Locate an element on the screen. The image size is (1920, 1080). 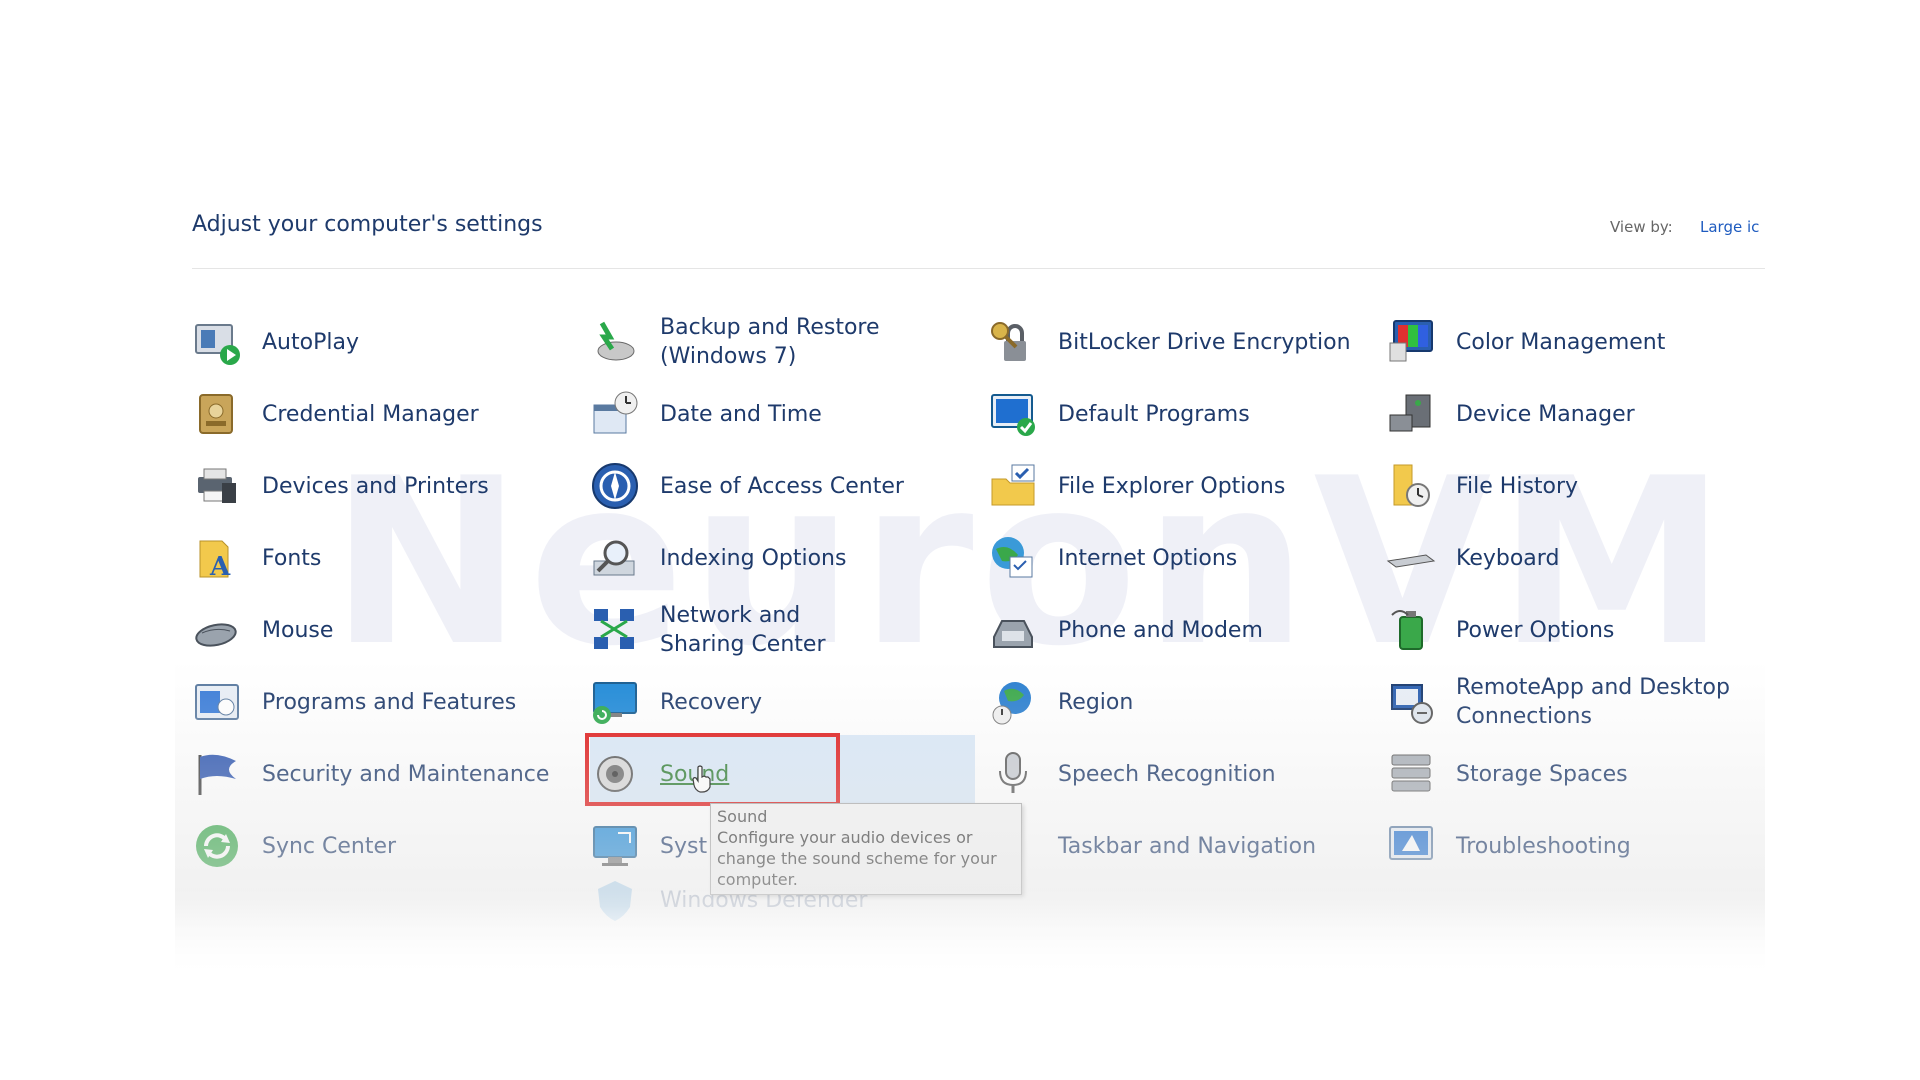
storage-icon is located at coordinates (1411, 774).